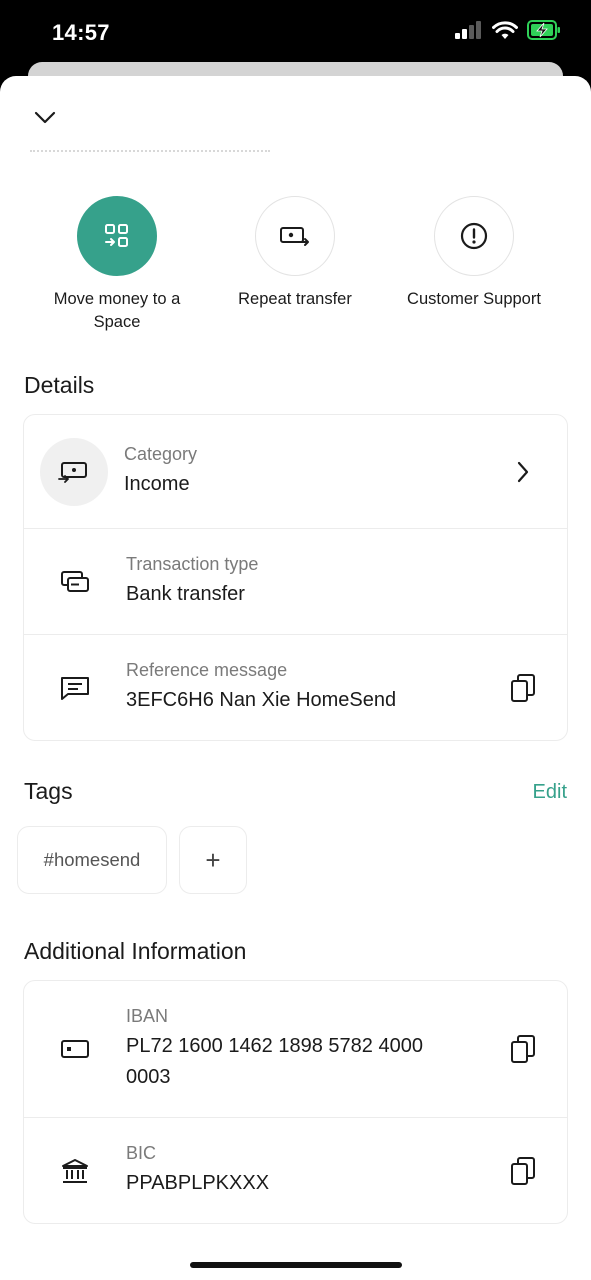 The height and width of the screenshot is (1280, 591). Describe the element at coordinates (468, 30) in the screenshot. I see `cellular-signal-icon` at that location.